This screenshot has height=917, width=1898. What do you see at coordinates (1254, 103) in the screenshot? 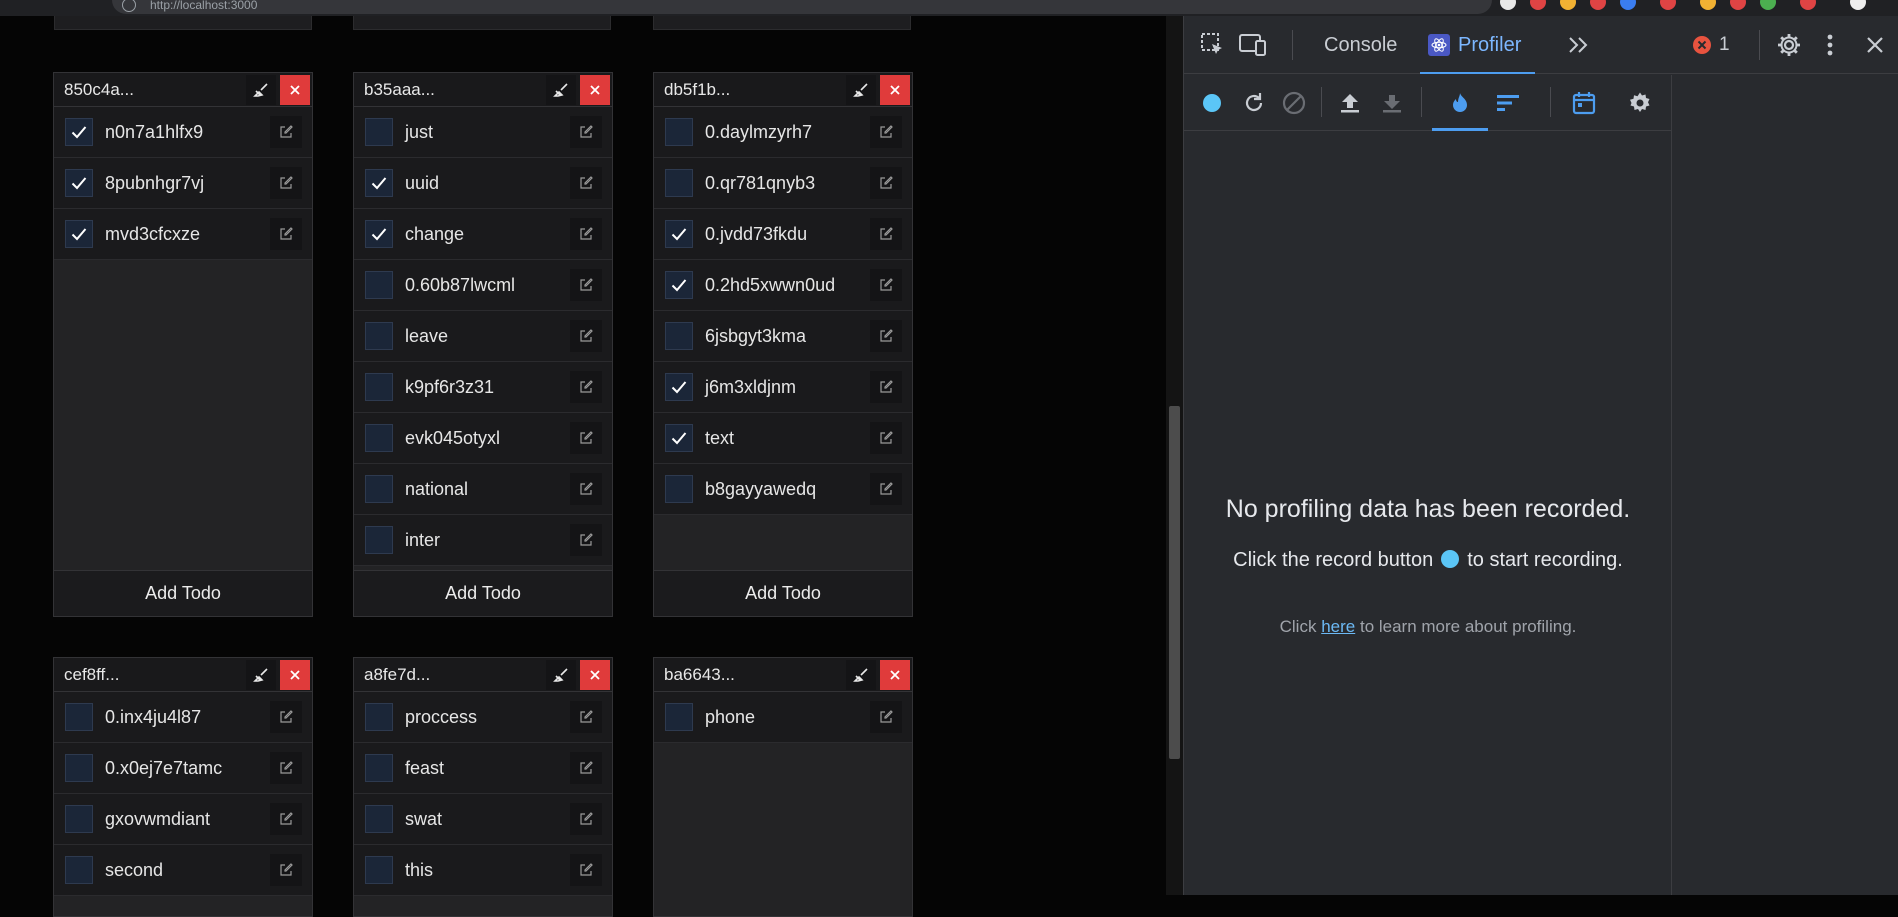
I see `reload-and-profile-icon` at bounding box center [1254, 103].